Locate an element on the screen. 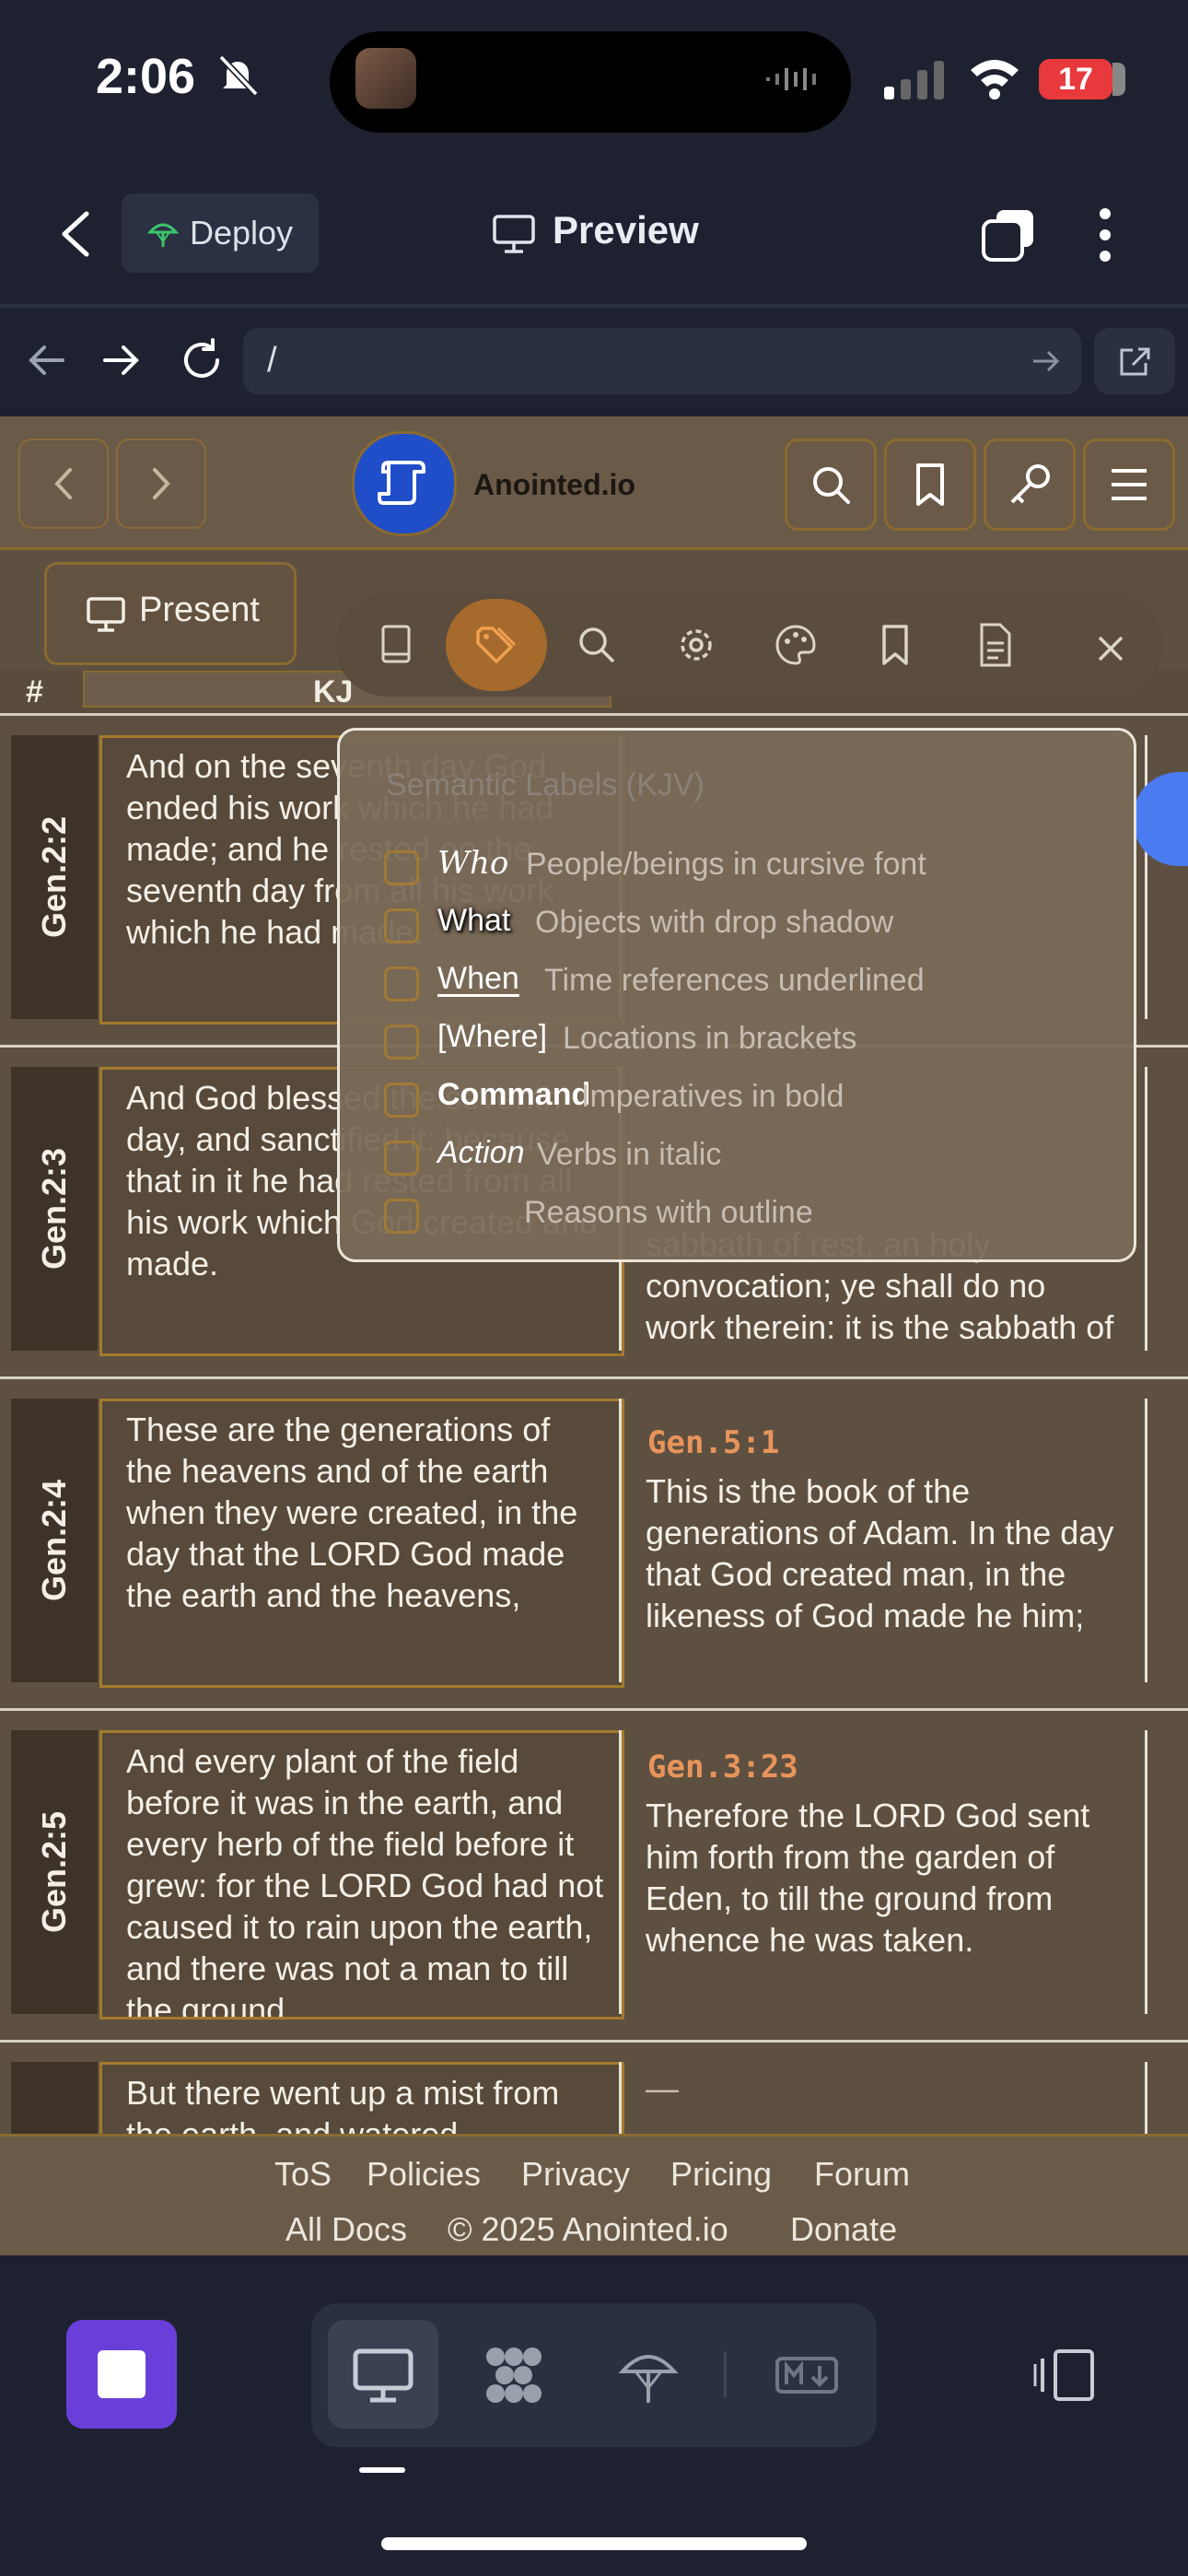 This screenshot has height=2576, width=1188. preview-monitor-icon is located at coordinates (383, 2375).